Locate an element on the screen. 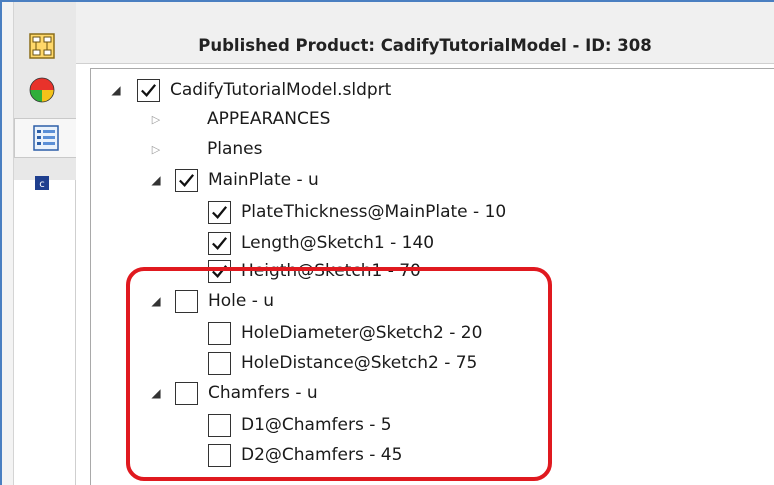  appearance-ball-icon is located at coordinates (42, 90).